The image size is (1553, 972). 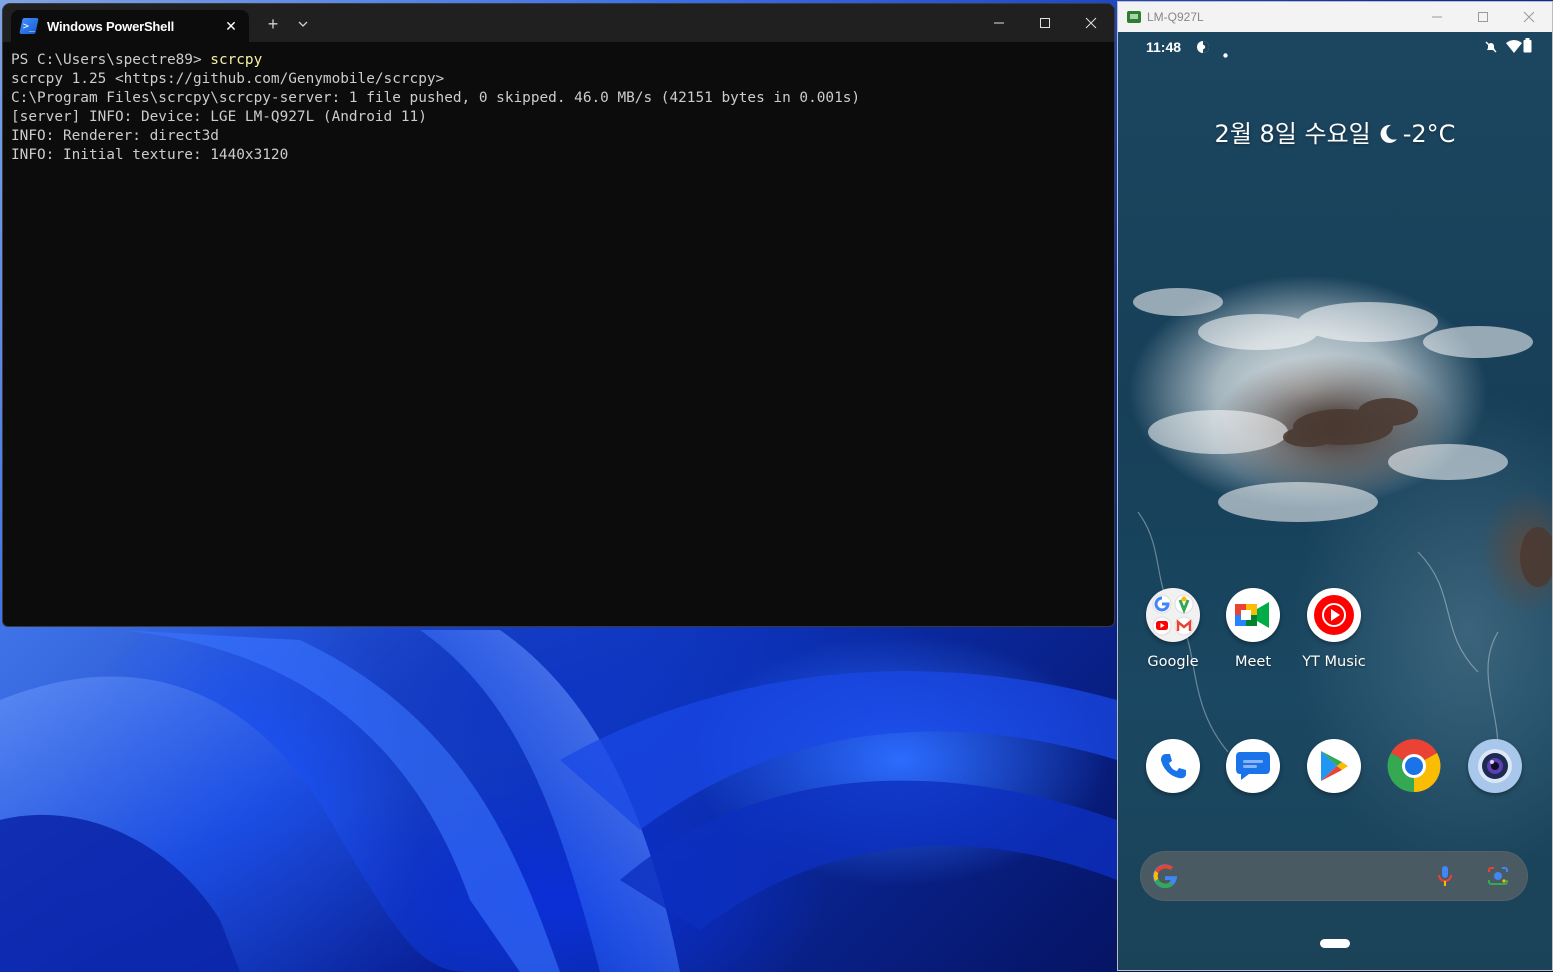 What do you see at coordinates (1173, 662) in the screenshot?
I see `app-label: Google` at bounding box center [1173, 662].